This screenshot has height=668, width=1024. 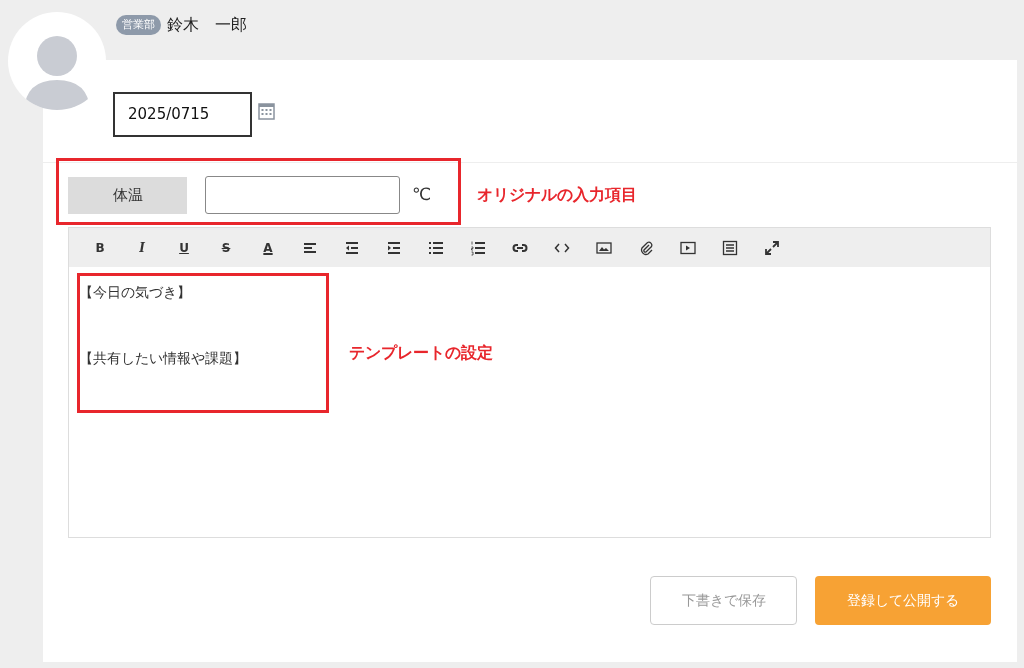 I want to click on indent-icon, so click(x=394, y=247).